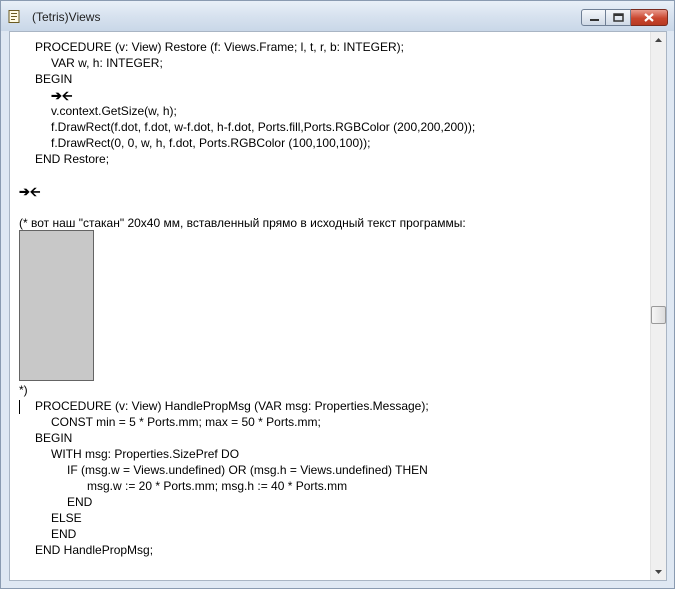 The image size is (675, 589). I want to click on comment-close: *), so click(23, 390).